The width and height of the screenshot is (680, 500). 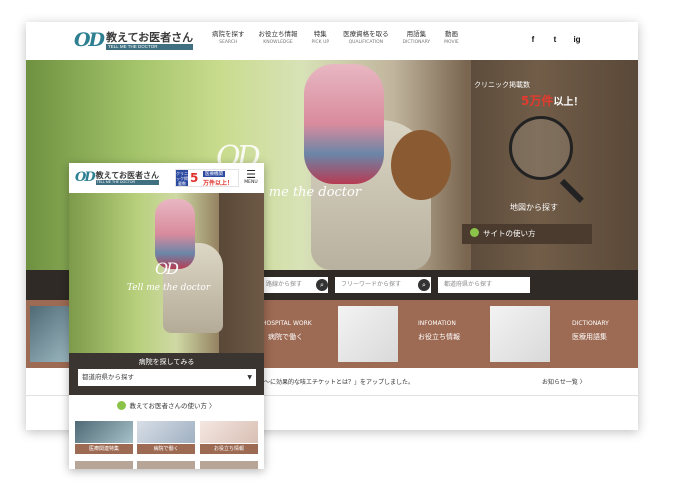 What do you see at coordinates (229, 449) in the screenshot?
I see `tile-label: お役立ち情報` at bounding box center [229, 449].